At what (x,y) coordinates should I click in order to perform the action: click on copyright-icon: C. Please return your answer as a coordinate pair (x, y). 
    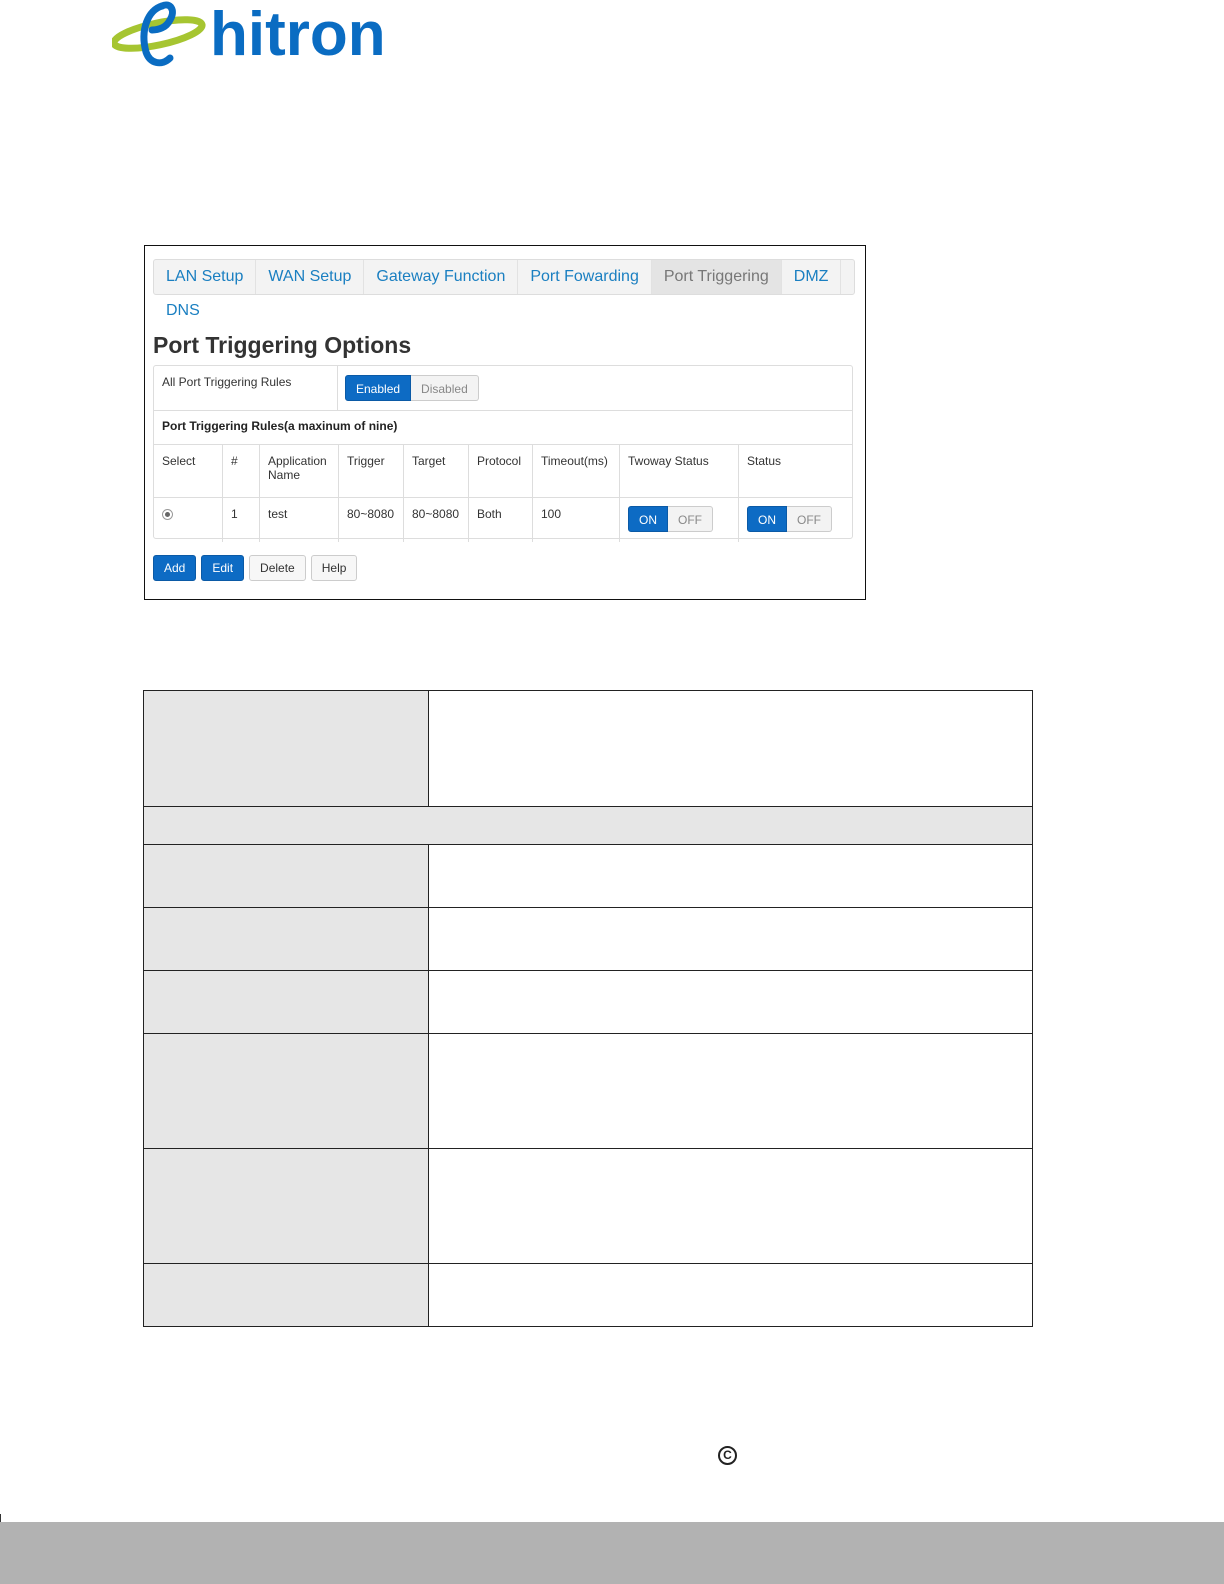
    Looking at the image, I should click on (727, 1455).